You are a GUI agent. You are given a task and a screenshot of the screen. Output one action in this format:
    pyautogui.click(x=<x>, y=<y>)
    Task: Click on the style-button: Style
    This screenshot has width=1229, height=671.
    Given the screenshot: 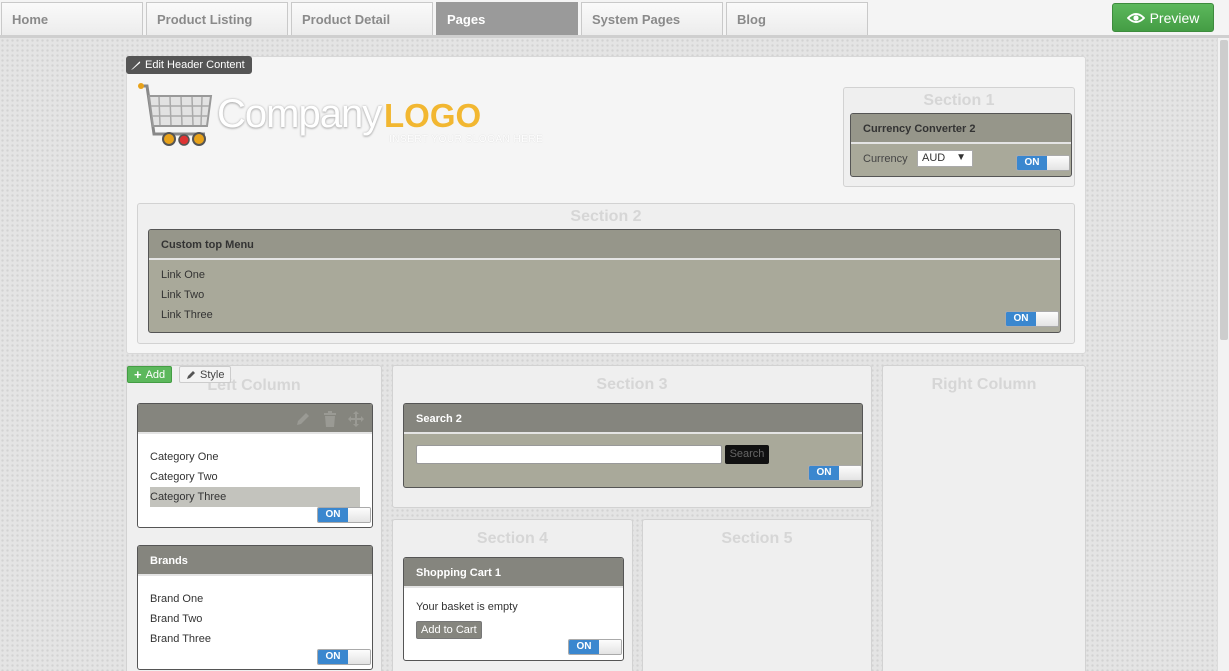 What is the action you would take?
    pyautogui.click(x=205, y=374)
    